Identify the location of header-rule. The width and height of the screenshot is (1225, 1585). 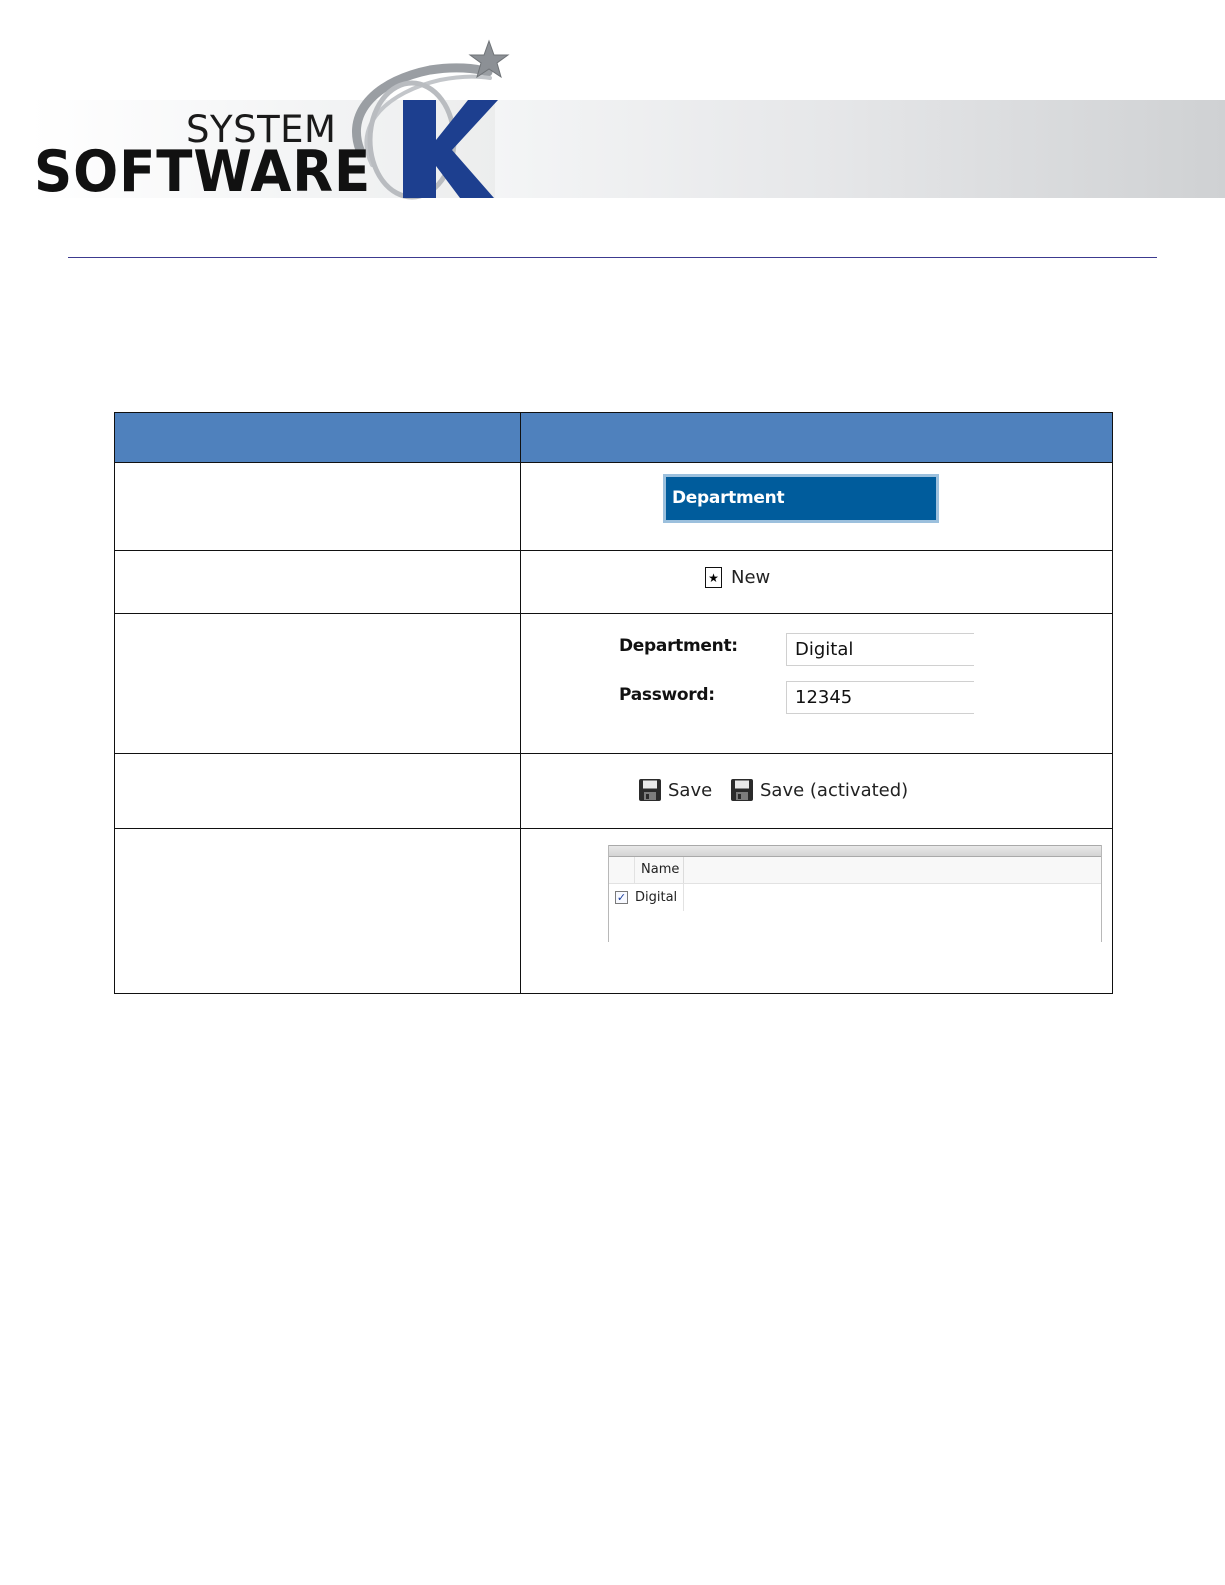
(612, 257).